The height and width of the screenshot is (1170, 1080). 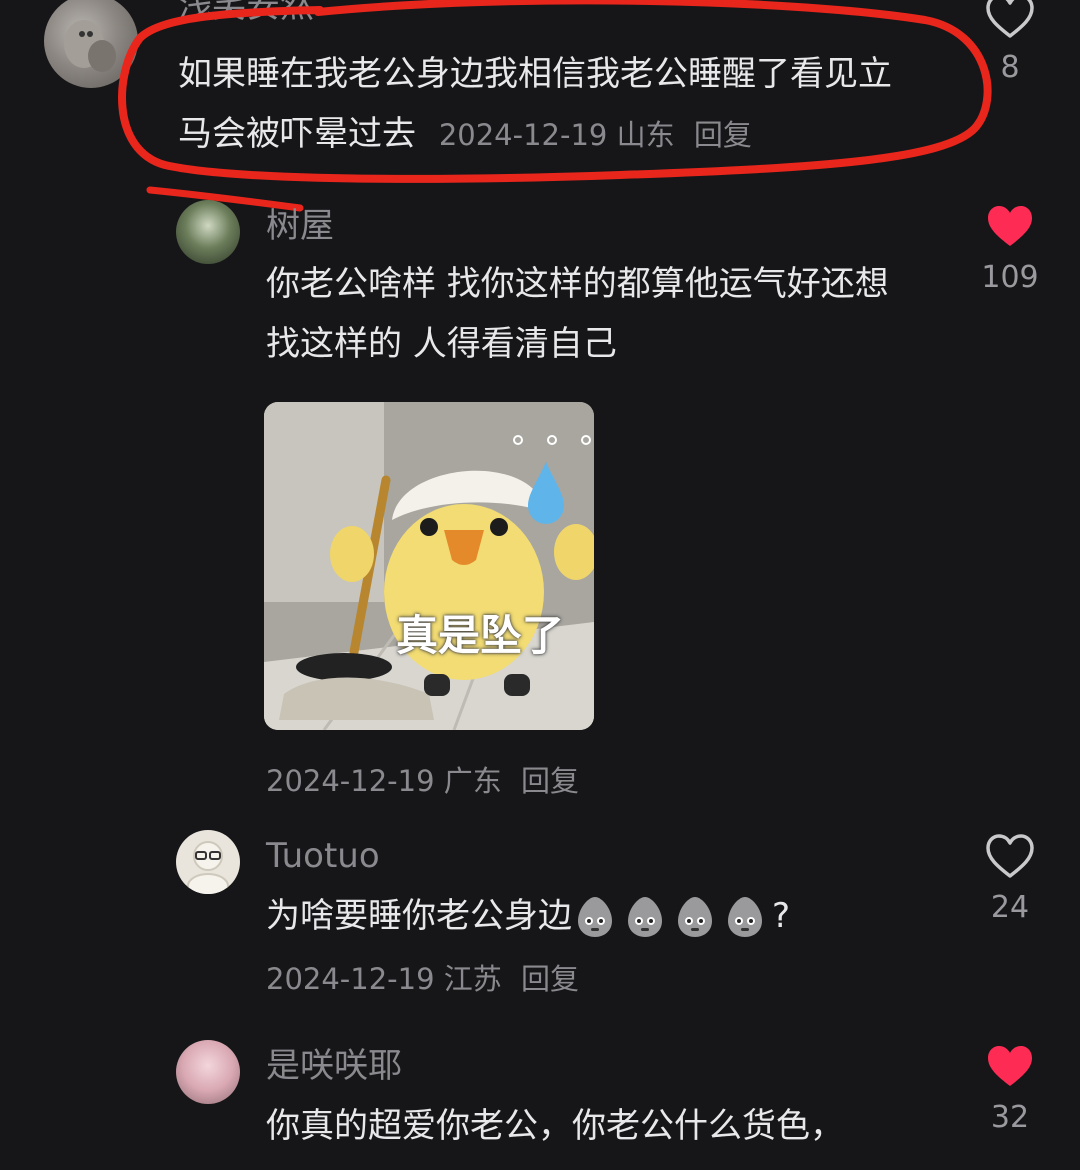 I want to click on sticker-caption: 真是坠了, so click(x=480, y=635).